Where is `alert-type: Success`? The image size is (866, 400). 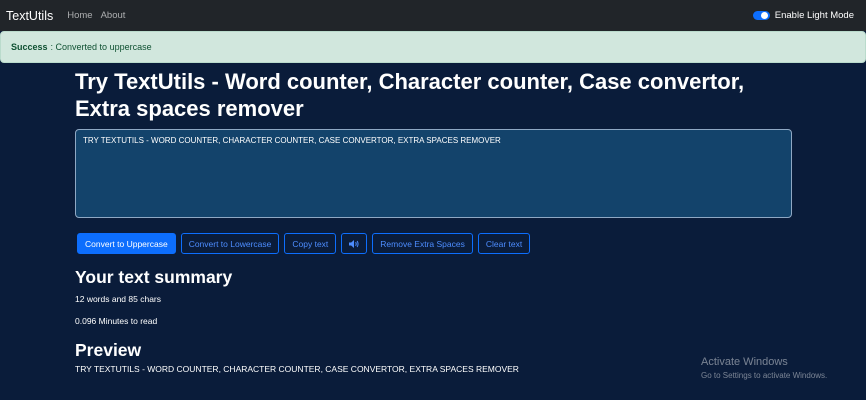
alert-type: Success is located at coordinates (29, 47).